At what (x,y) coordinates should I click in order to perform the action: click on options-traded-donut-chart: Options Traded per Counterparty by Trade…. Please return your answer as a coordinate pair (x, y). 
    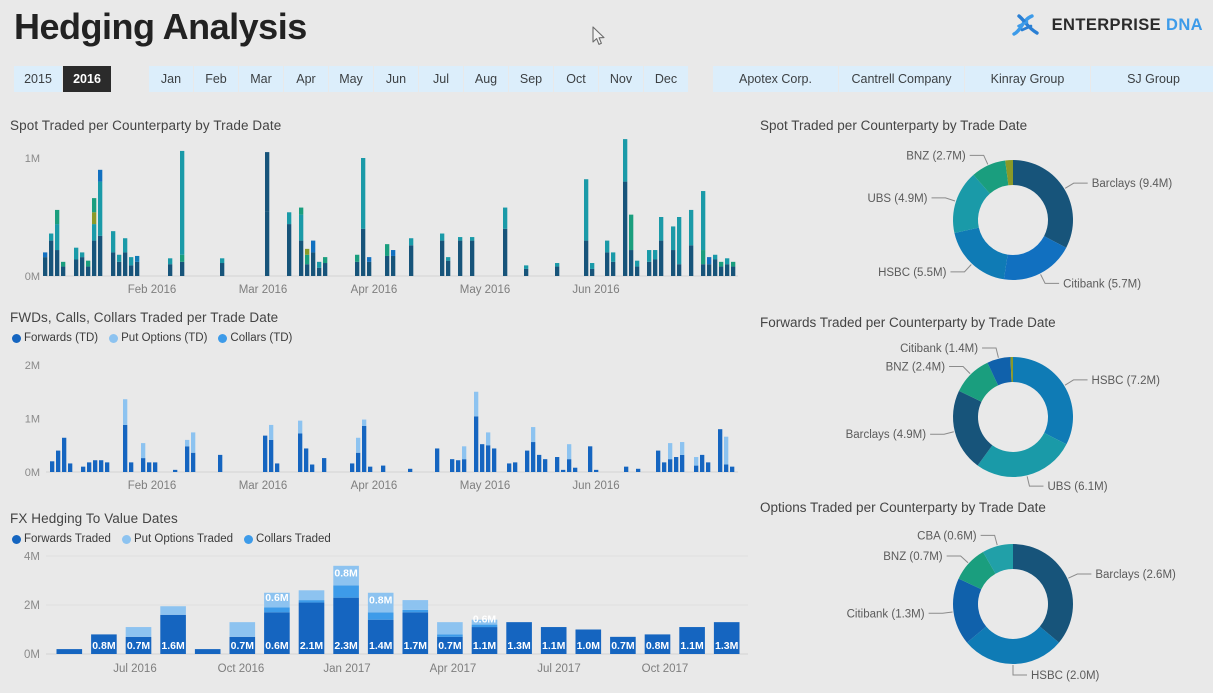
    Looking at the image, I should click on (980, 595).